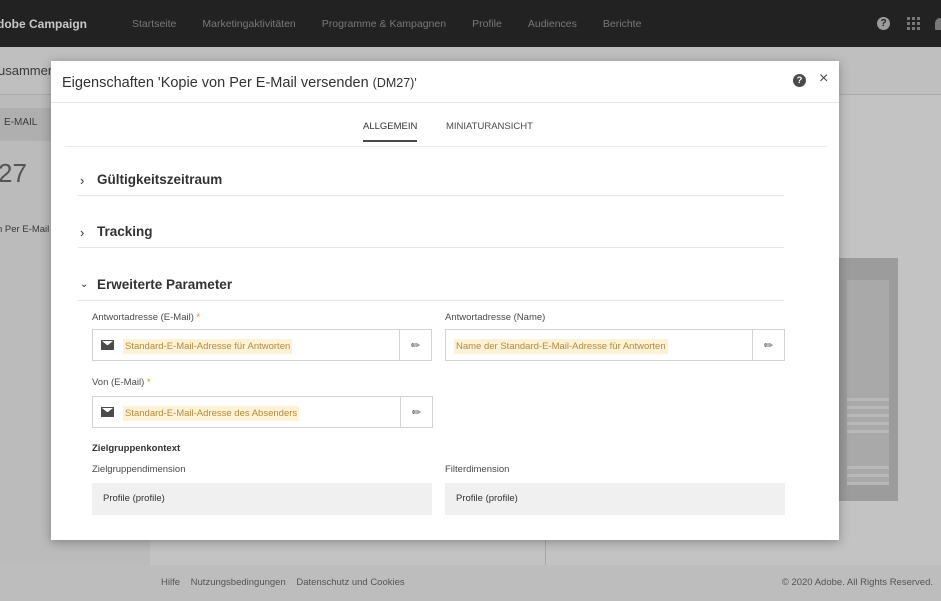  Describe the element at coordinates (477, 469) in the screenshot. I see `filter-dimension-label: Filterdimension` at that location.